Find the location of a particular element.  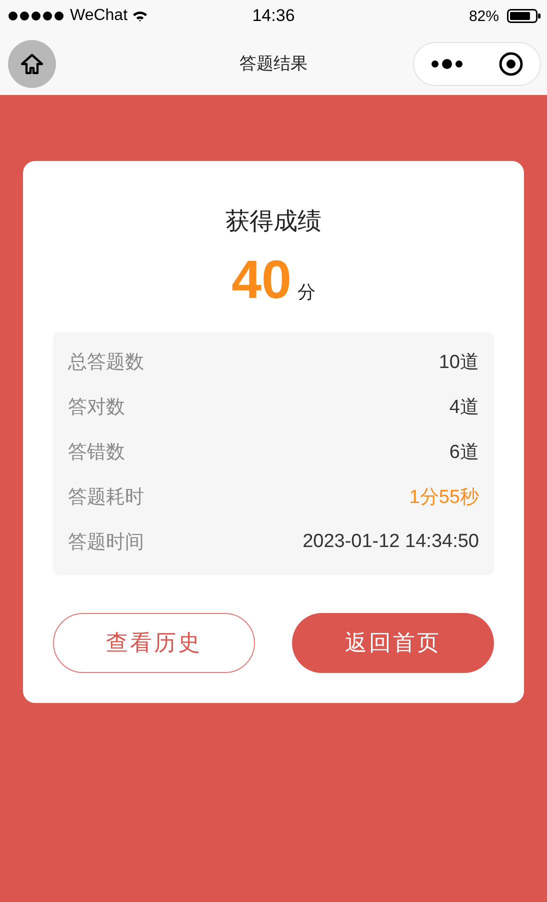

battery-percent: 82% is located at coordinates (483, 16).